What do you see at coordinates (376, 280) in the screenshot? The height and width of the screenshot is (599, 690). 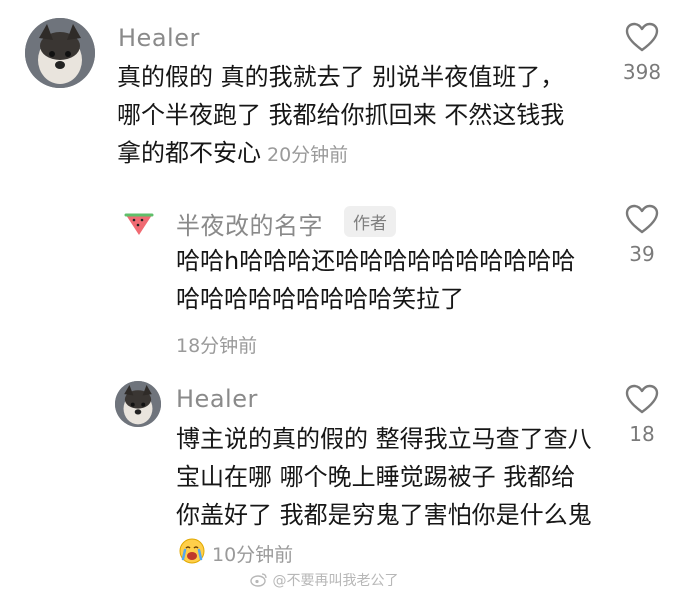 I see `comment-text: 哈哈h哈哈哈还哈哈哈哈哈哈哈哈哈哈哈哈哈哈哈哈哈哈哈笑拉了` at bounding box center [376, 280].